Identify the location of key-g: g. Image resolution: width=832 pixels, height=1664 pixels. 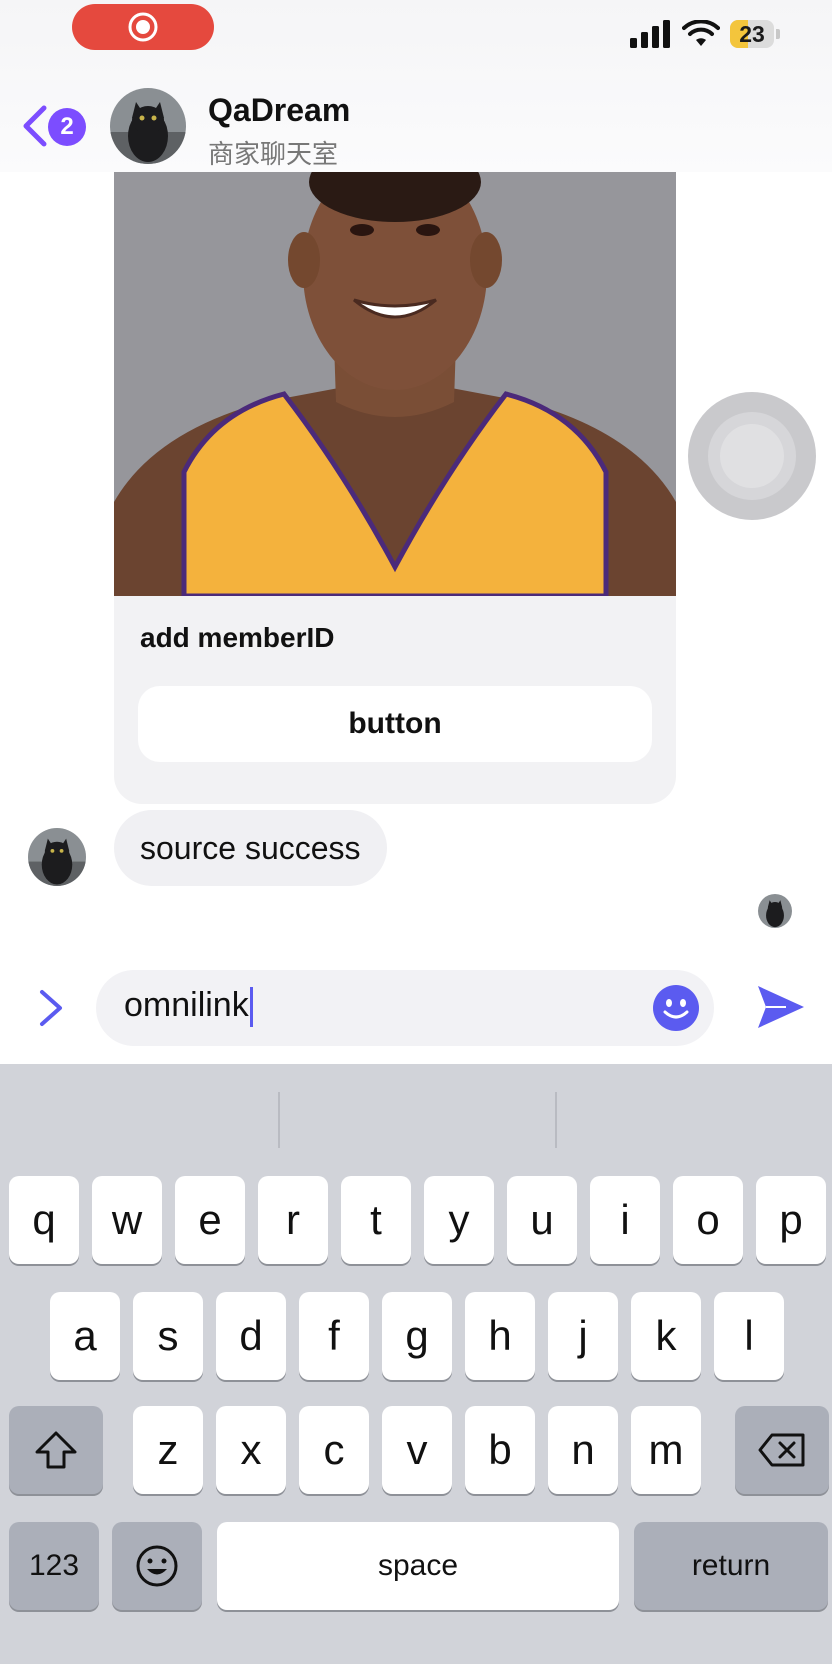
(417, 1336).